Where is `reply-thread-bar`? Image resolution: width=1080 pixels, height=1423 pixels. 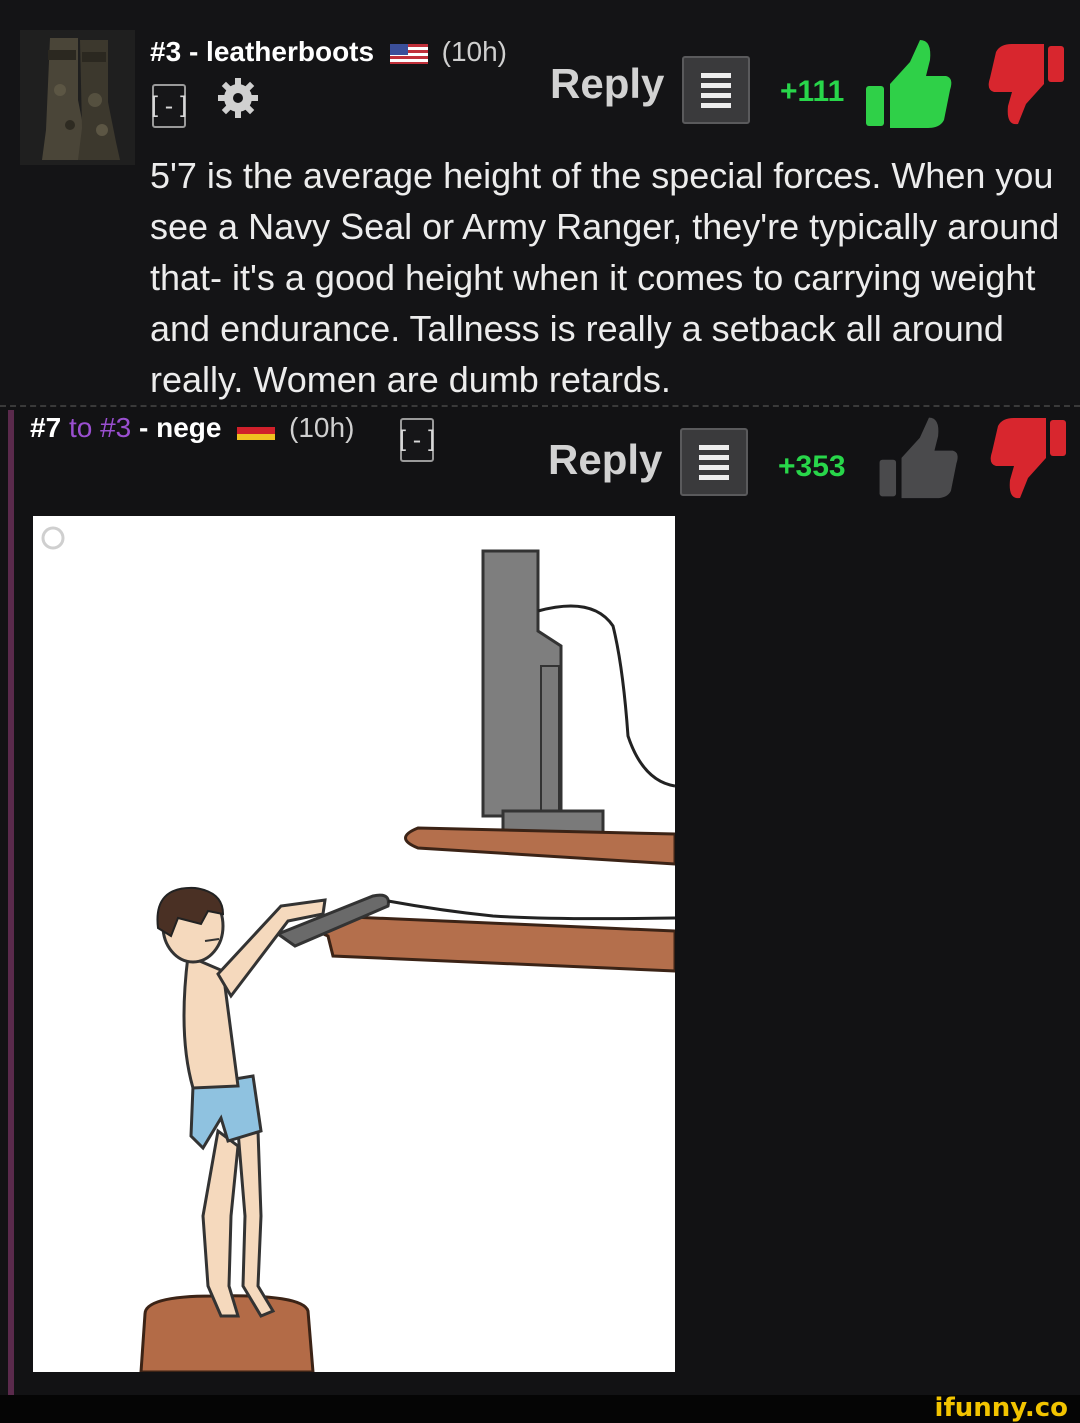 reply-thread-bar is located at coordinates (11, 902).